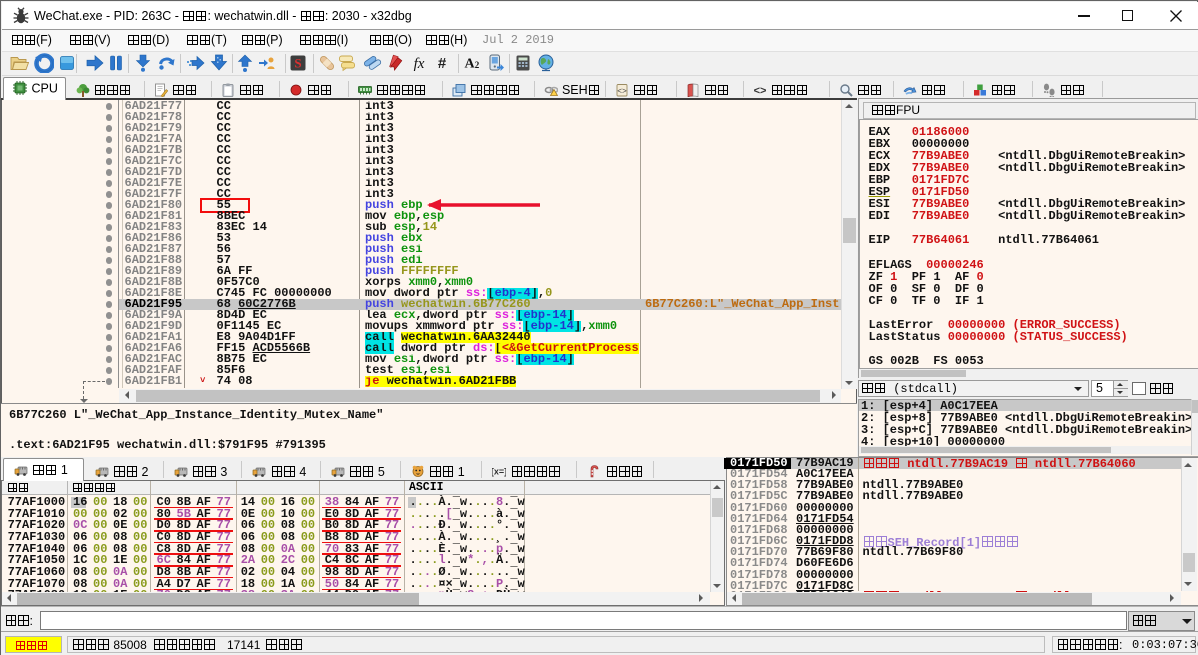 This screenshot has width=1198, height=655. What do you see at coordinates (499, 472) in the screenshot?
I see `svg-text: [x=]` at bounding box center [499, 472].